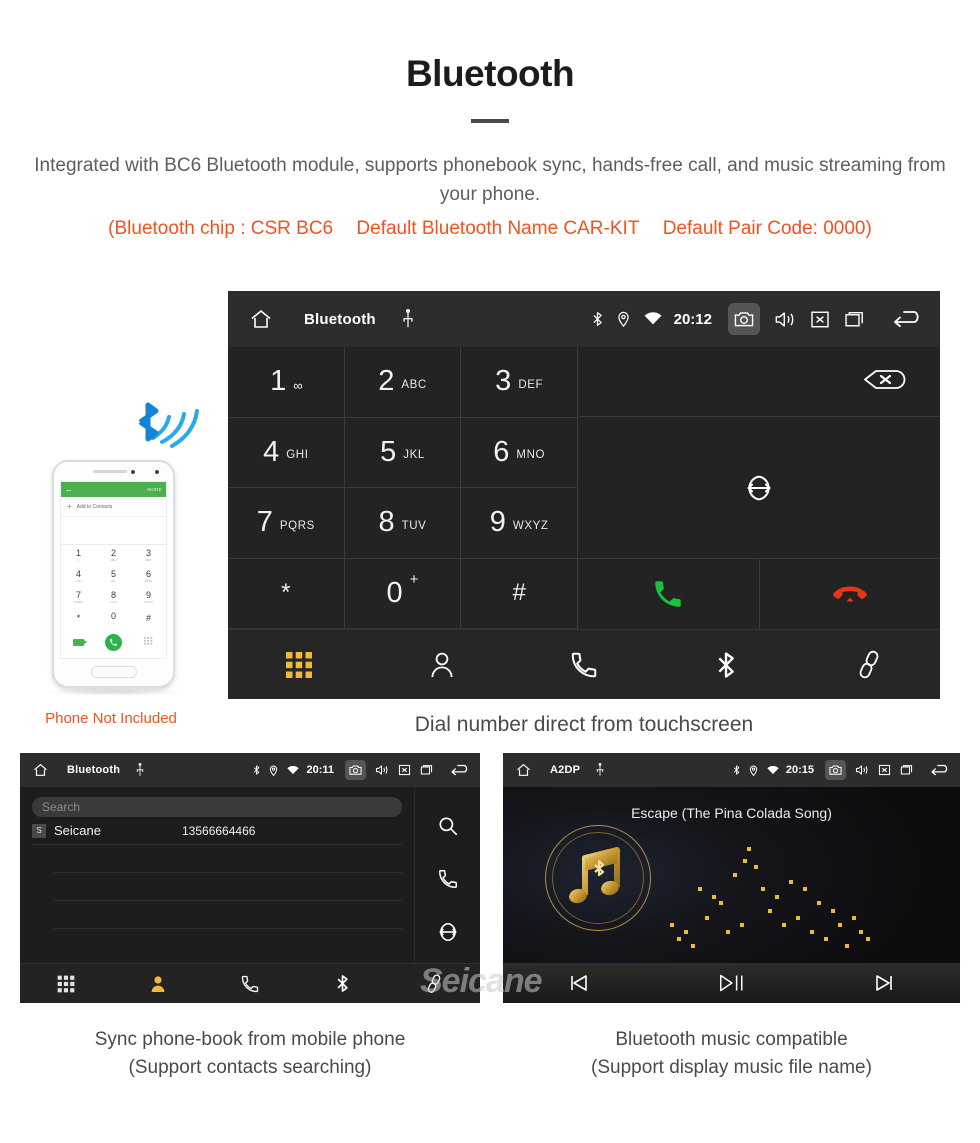 This screenshot has height=1143, width=980. Describe the element at coordinates (448, 932) in the screenshot. I see `sync-icon` at that location.